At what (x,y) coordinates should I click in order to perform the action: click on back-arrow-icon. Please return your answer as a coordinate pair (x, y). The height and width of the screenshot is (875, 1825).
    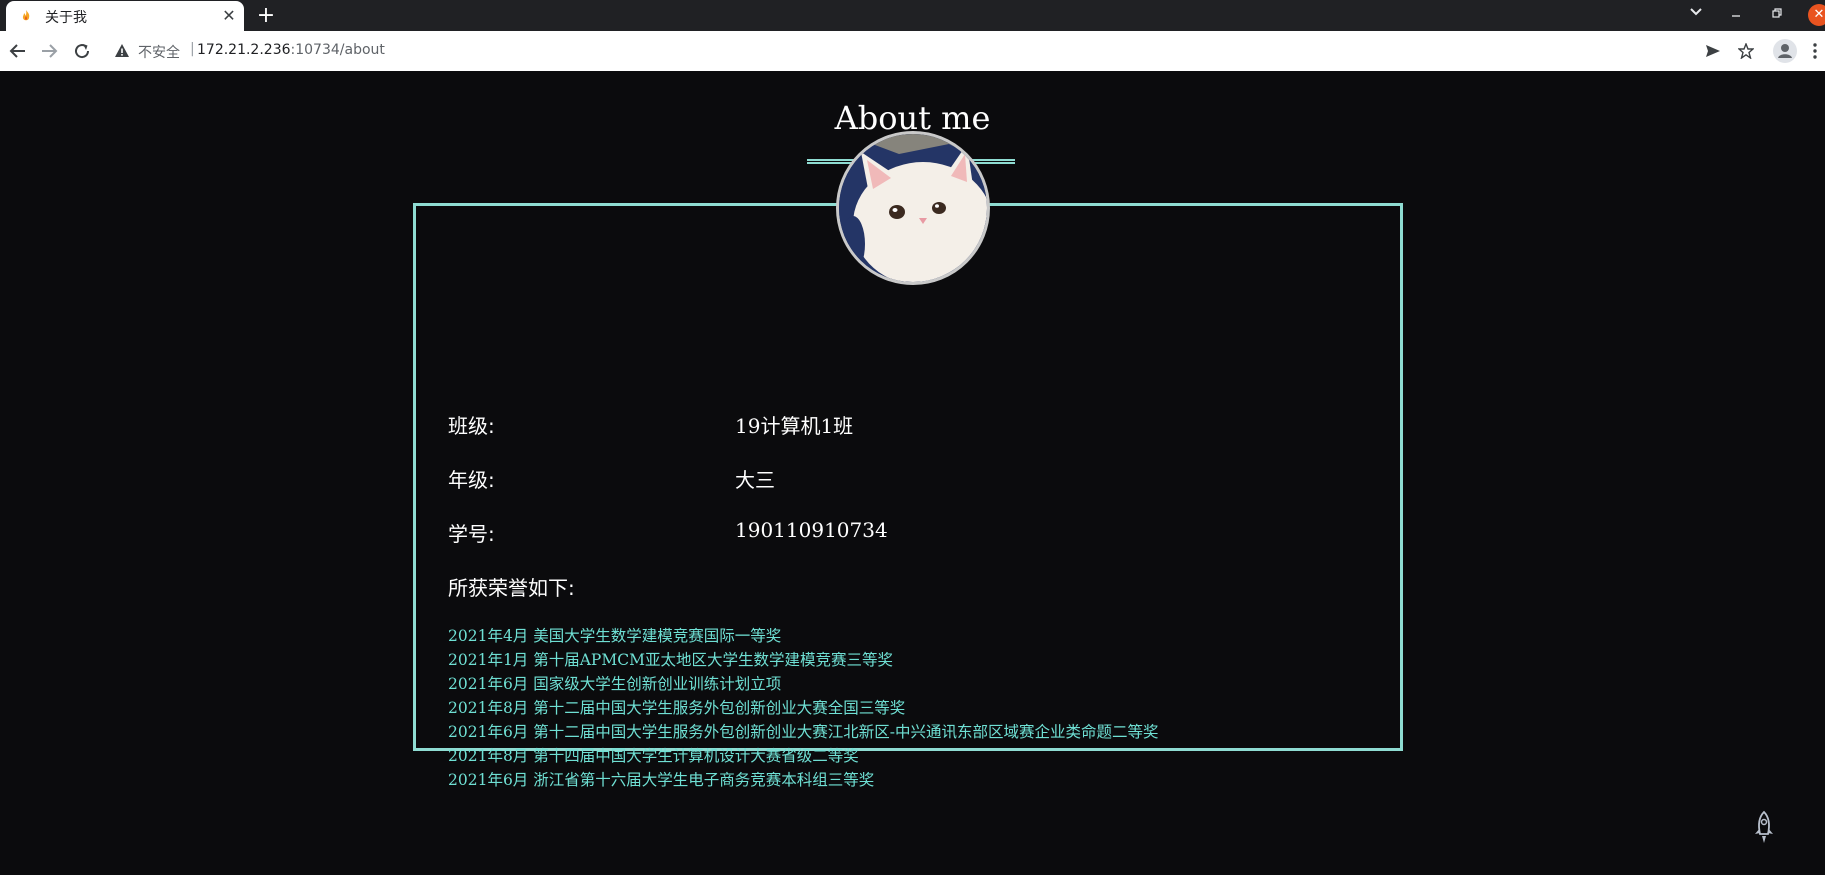
    Looking at the image, I should click on (18, 51).